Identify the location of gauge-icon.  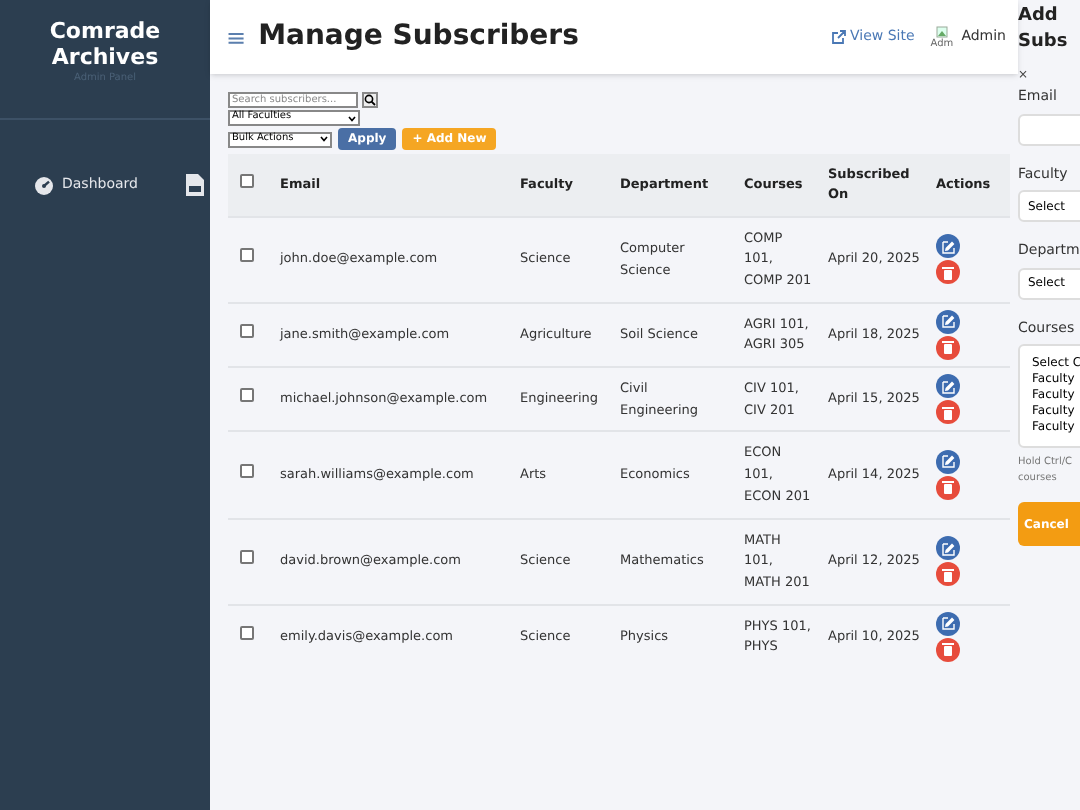
(44, 185).